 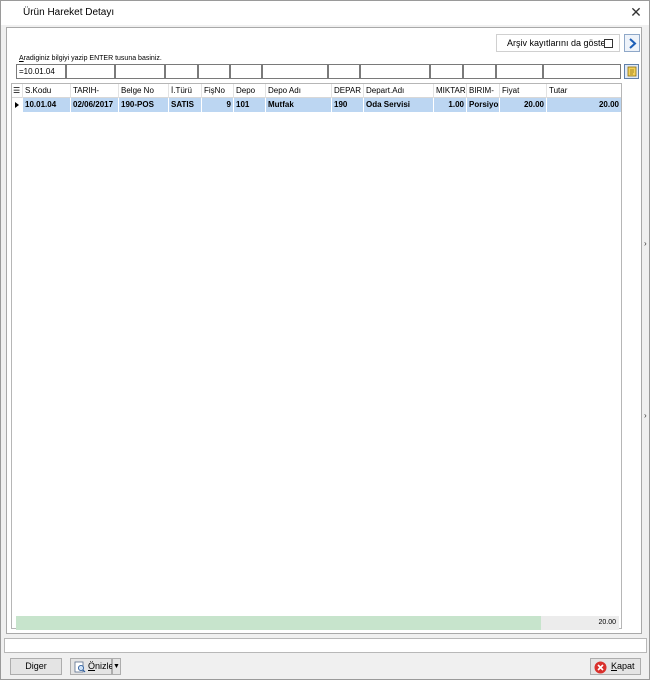 What do you see at coordinates (449, 91) in the screenshot?
I see `column-header: MIKTAR` at bounding box center [449, 91].